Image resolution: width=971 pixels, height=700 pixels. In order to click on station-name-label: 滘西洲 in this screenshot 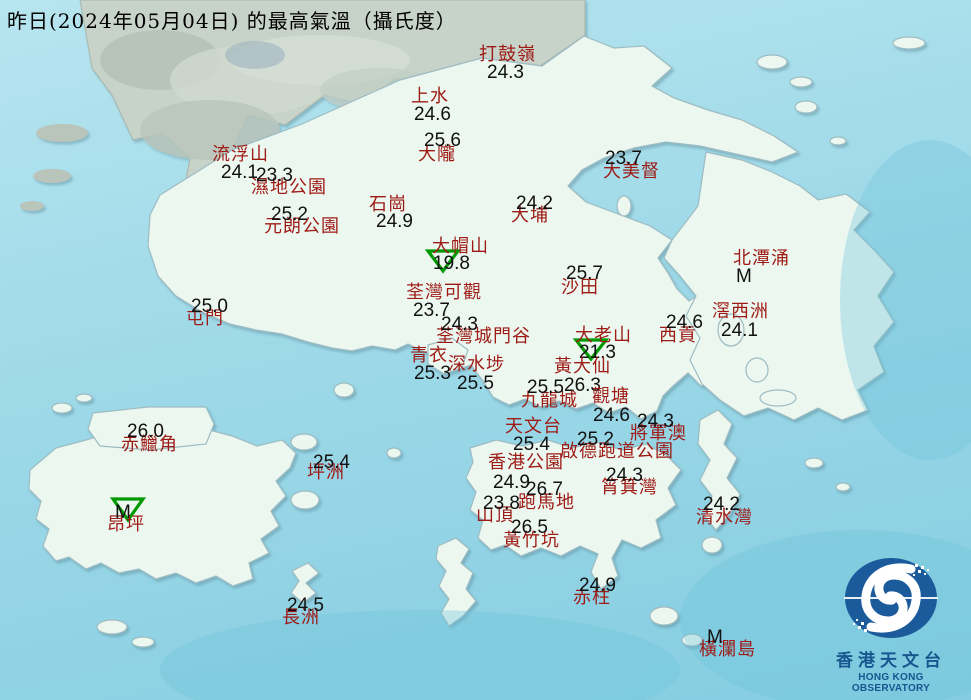, I will do `click(740, 311)`.